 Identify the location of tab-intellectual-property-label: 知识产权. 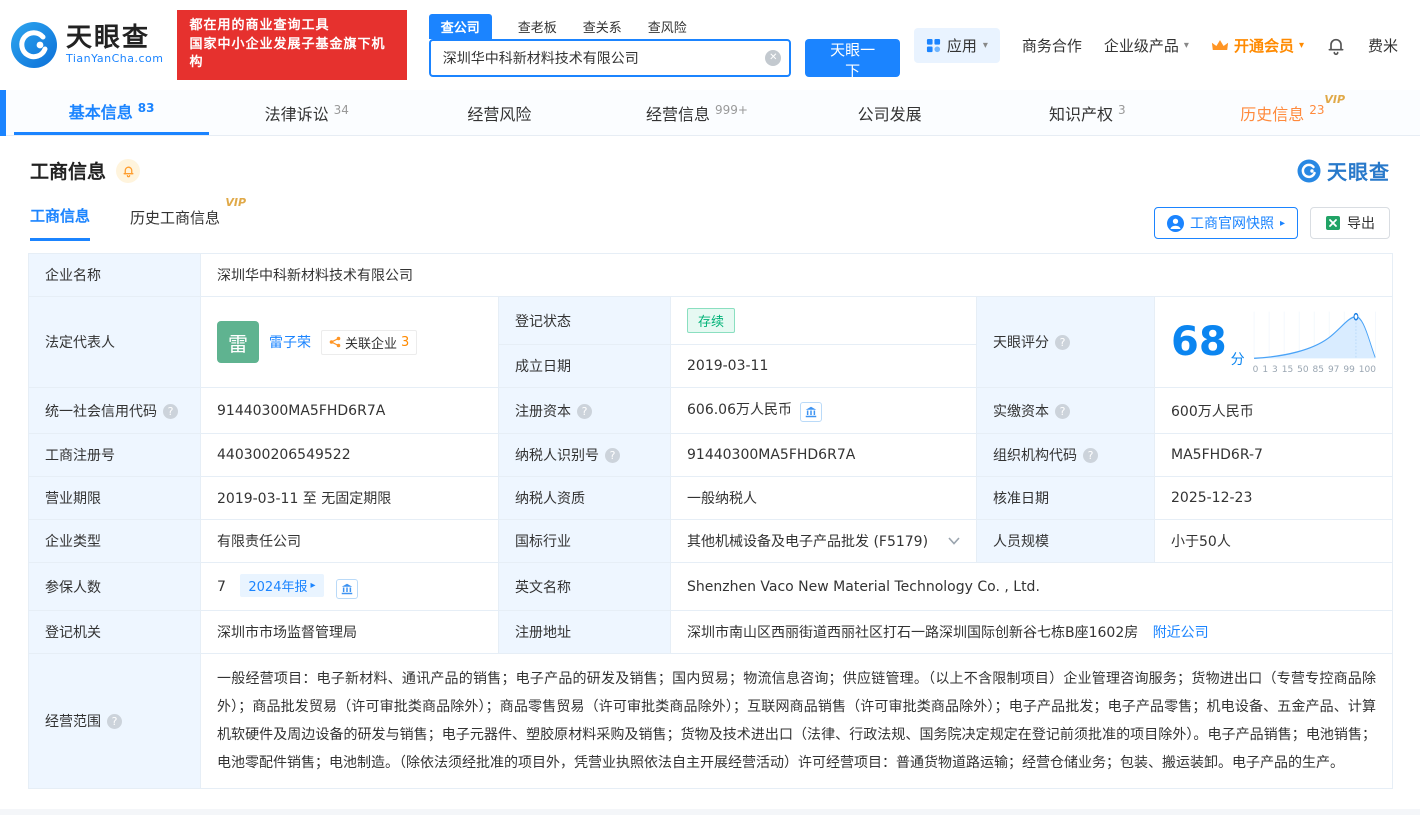
(1080, 114).